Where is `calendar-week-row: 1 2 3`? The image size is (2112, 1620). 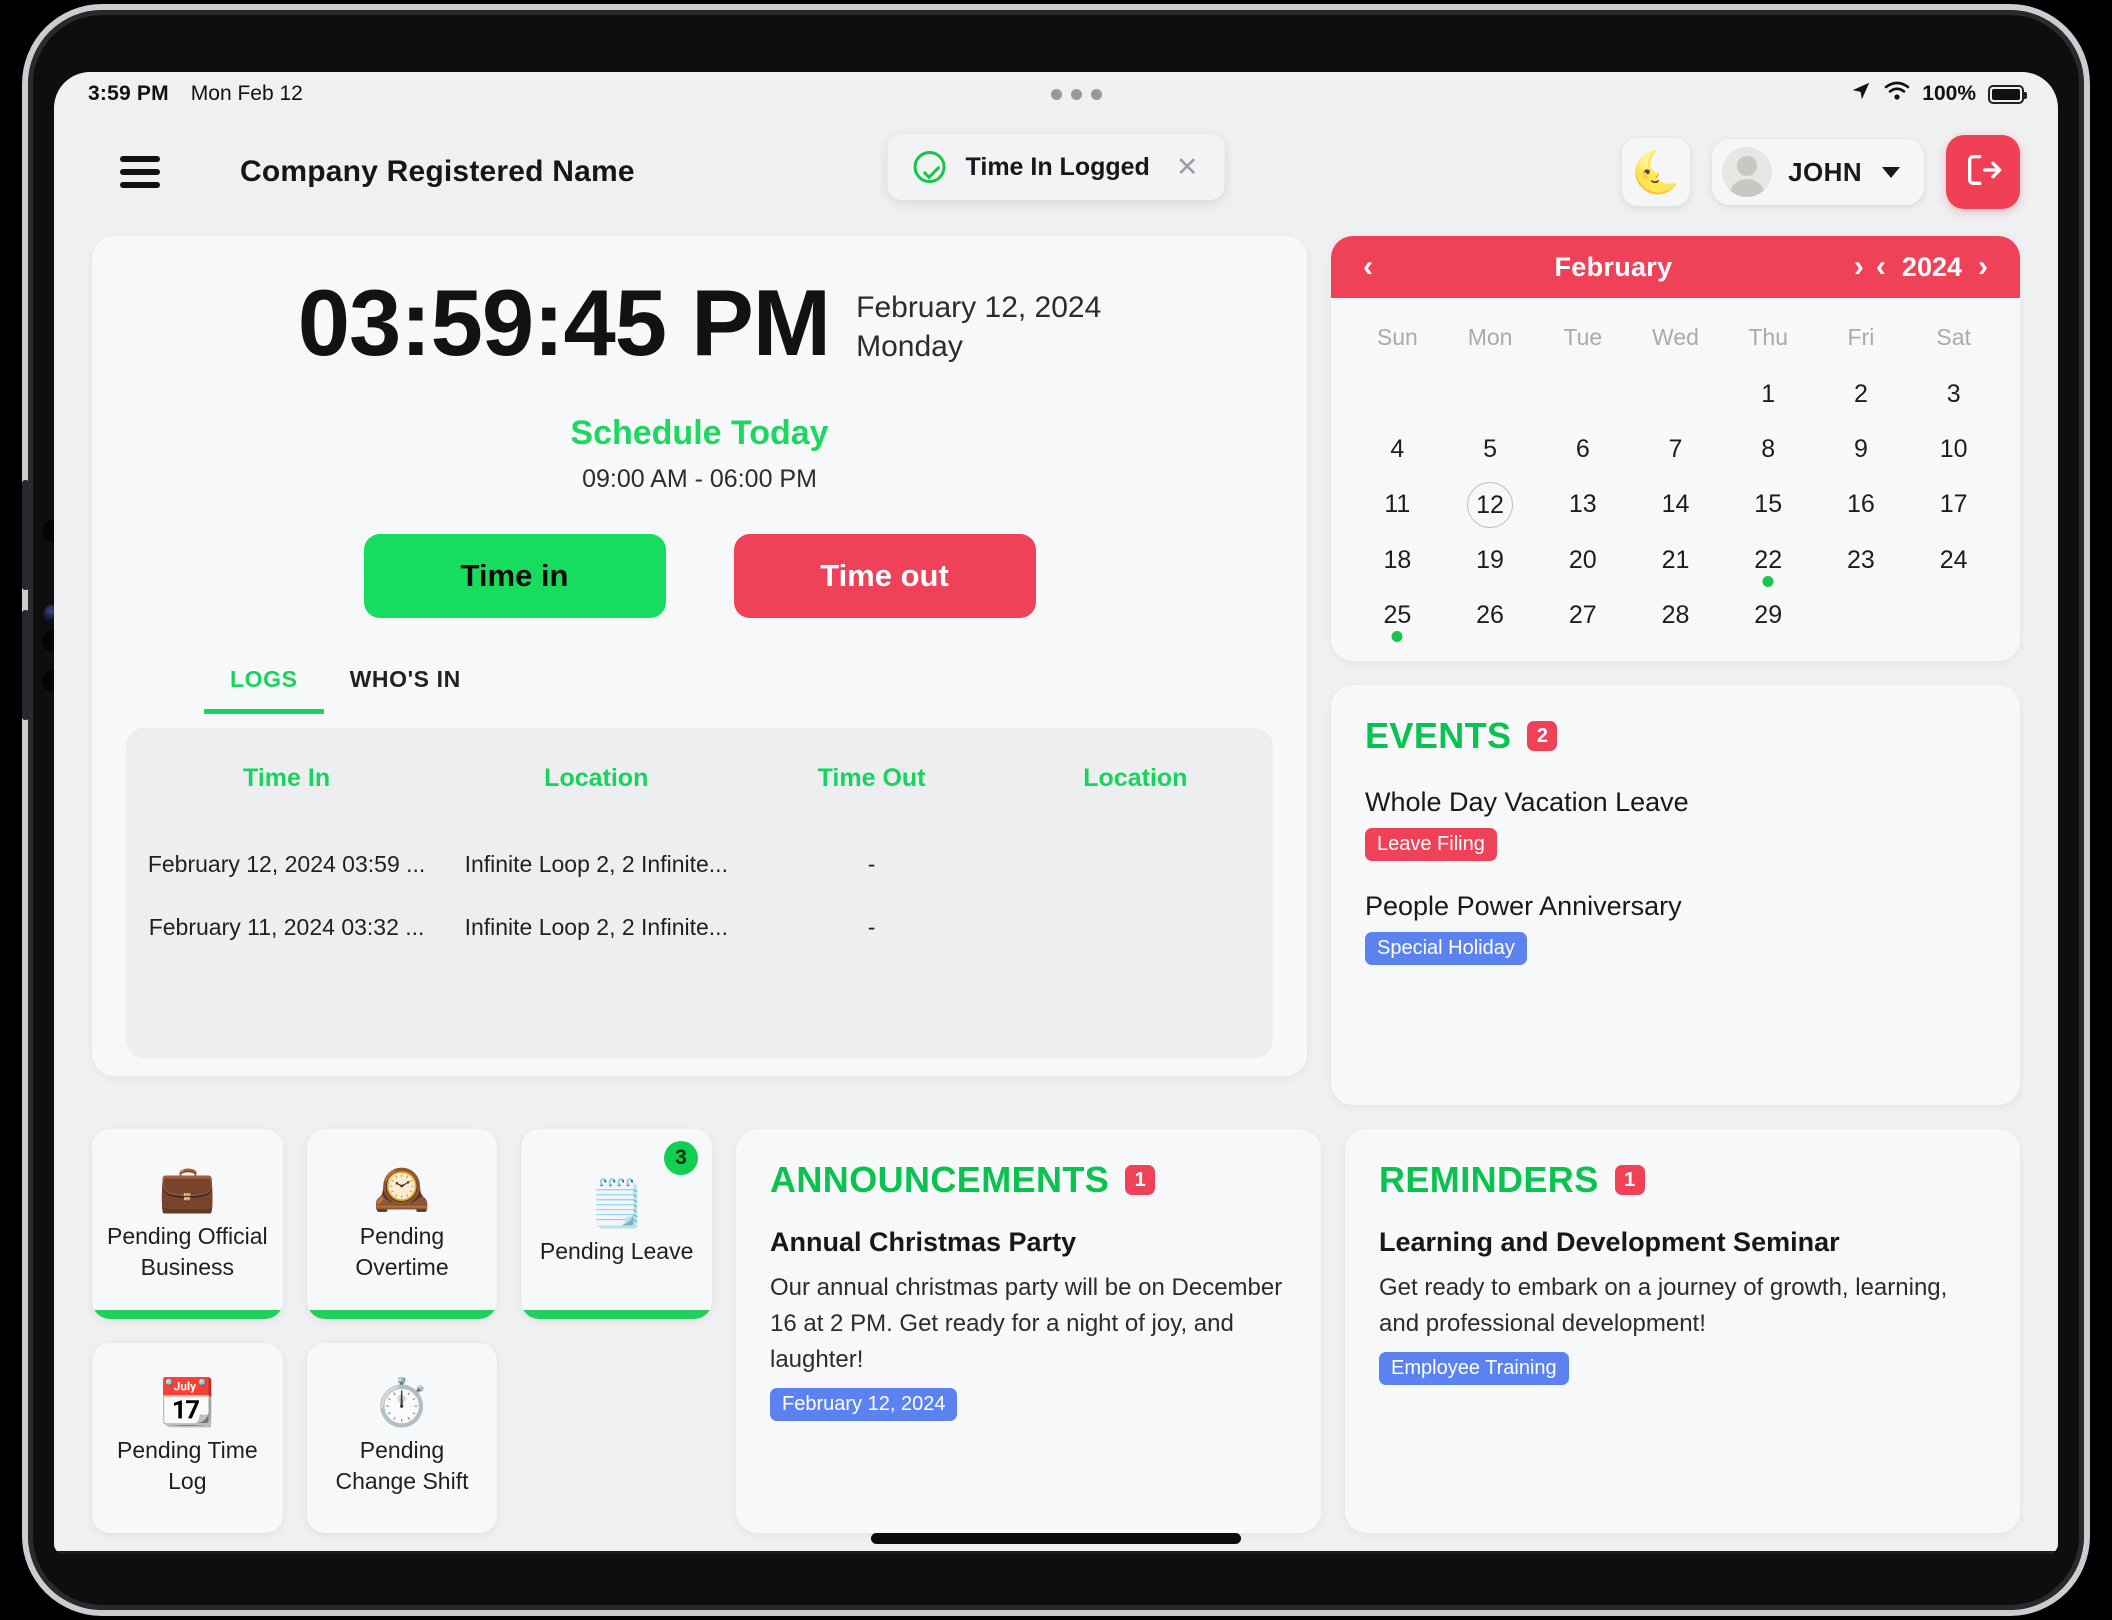 calendar-week-row: 1 2 3 is located at coordinates (1675, 394).